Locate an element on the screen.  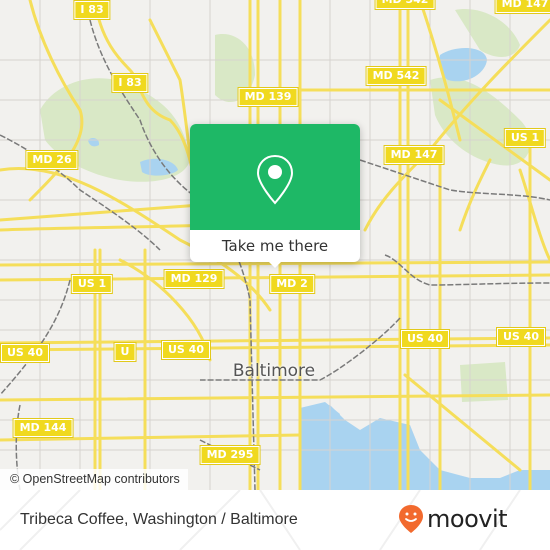
attribution-text: © OpenStreetMap contributors is located at coordinates (95, 479).